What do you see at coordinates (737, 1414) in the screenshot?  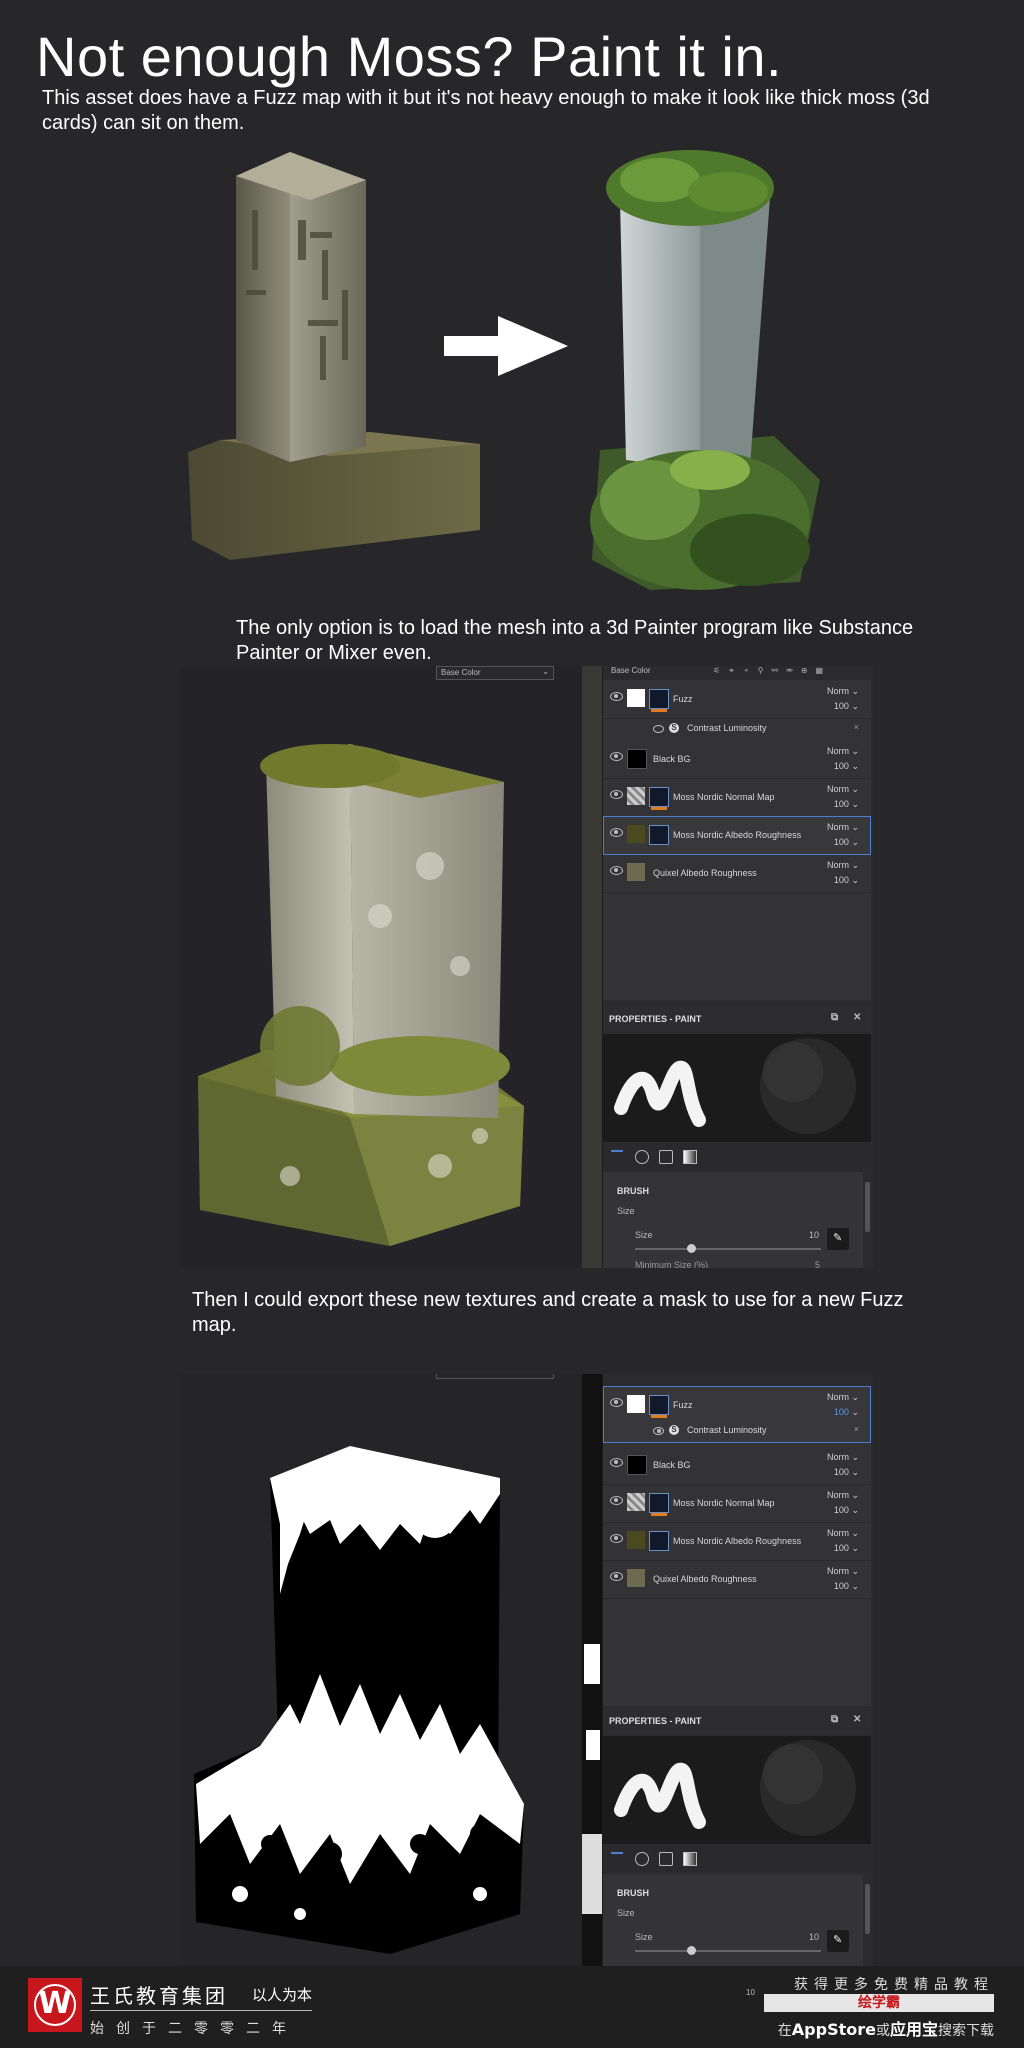 I see `layer-row-fuzz: Fuzz Norm ⌄ 100 ⌄ S Contrast Luminosity ×` at bounding box center [737, 1414].